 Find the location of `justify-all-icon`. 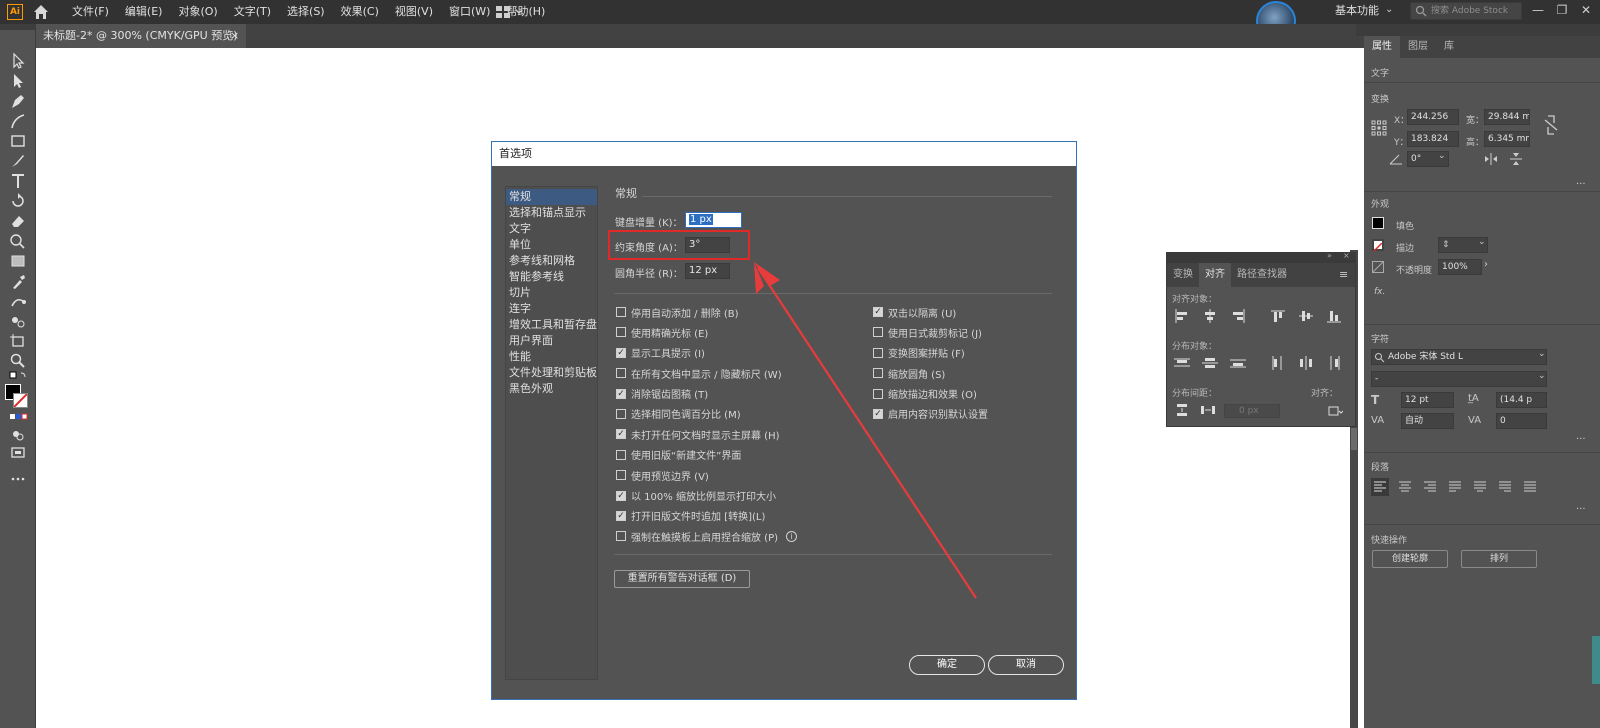

justify-all-icon is located at coordinates (1530, 487).